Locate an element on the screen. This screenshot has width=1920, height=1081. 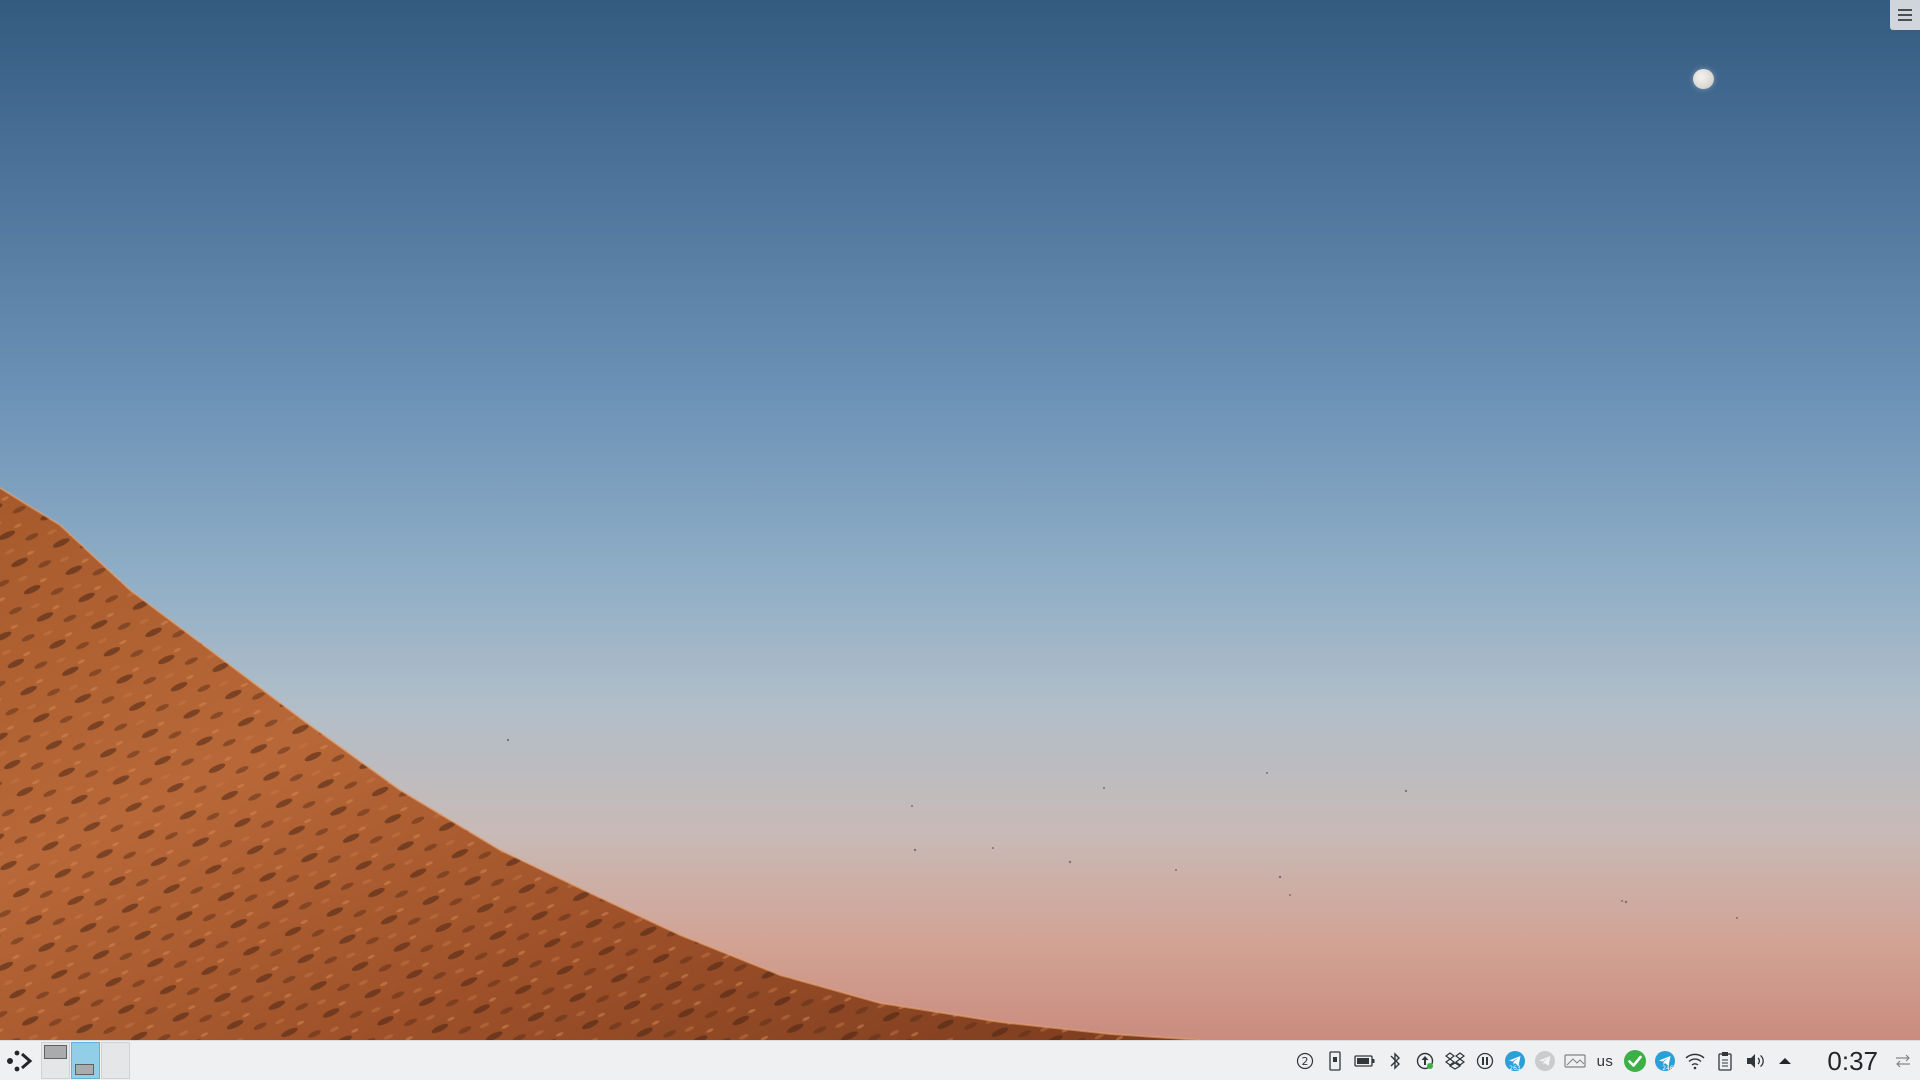
battery-icon is located at coordinates (1364, 1061).